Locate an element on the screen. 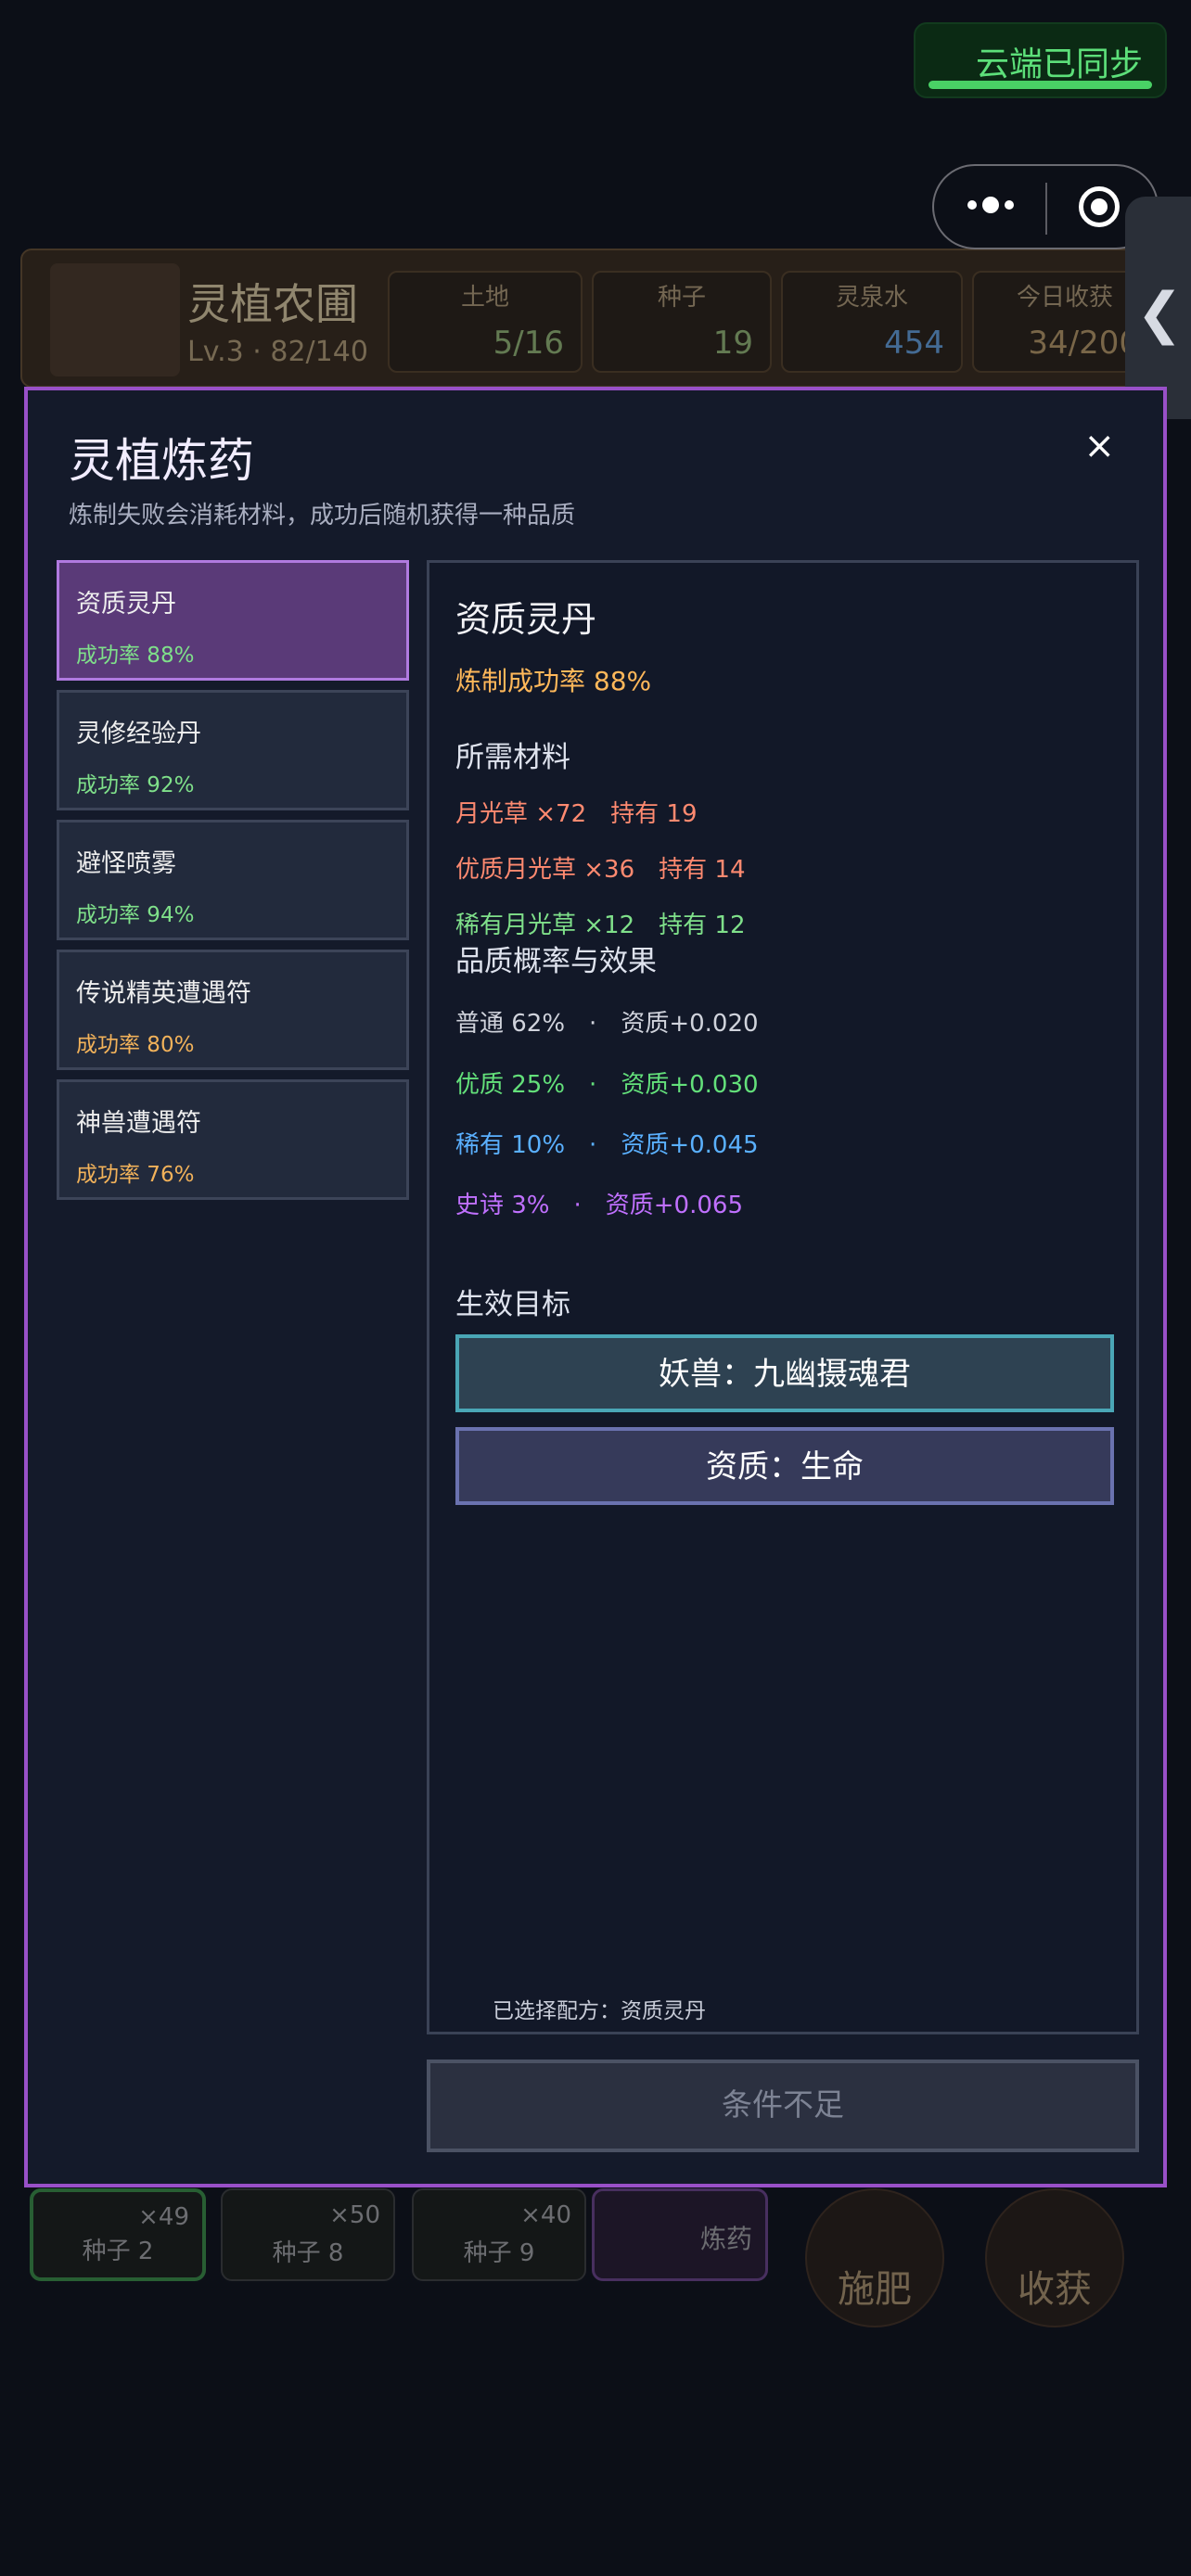  stat-water: 灵泉水 454 is located at coordinates (872, 322).